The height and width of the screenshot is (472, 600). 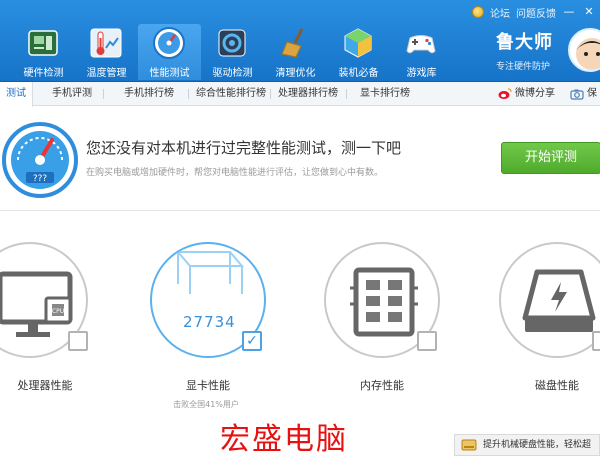 What do you see at coordinates (16, 94) in the screenshot?
I see `tab-test: 测试` at bounding box center [16, 94].